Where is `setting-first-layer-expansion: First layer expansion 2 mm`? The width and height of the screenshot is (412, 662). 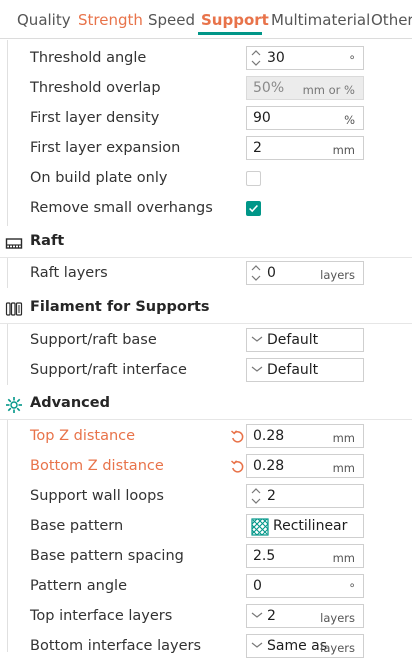 setting-first-layer-expansion: First layer expansion 2 mm is located at coordinates (206, 149).